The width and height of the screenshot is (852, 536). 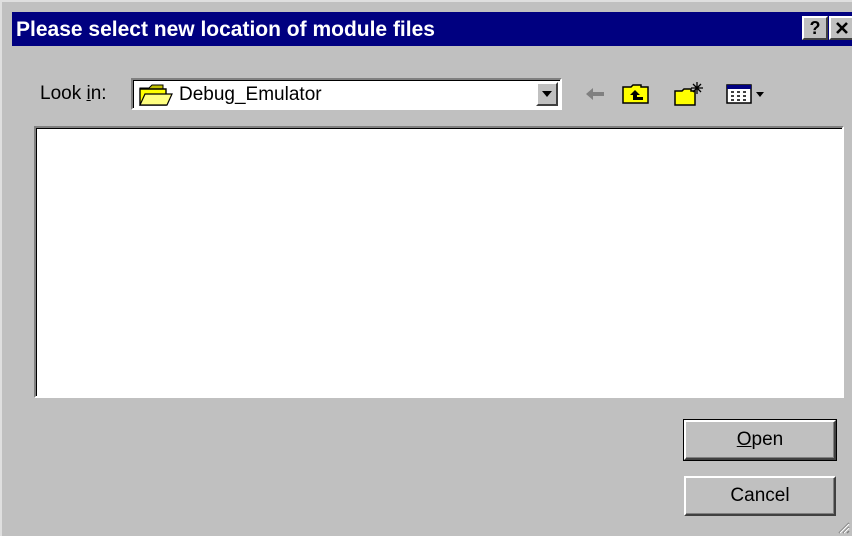 I want to click on open-button: Open, so click(x=760, y=440).